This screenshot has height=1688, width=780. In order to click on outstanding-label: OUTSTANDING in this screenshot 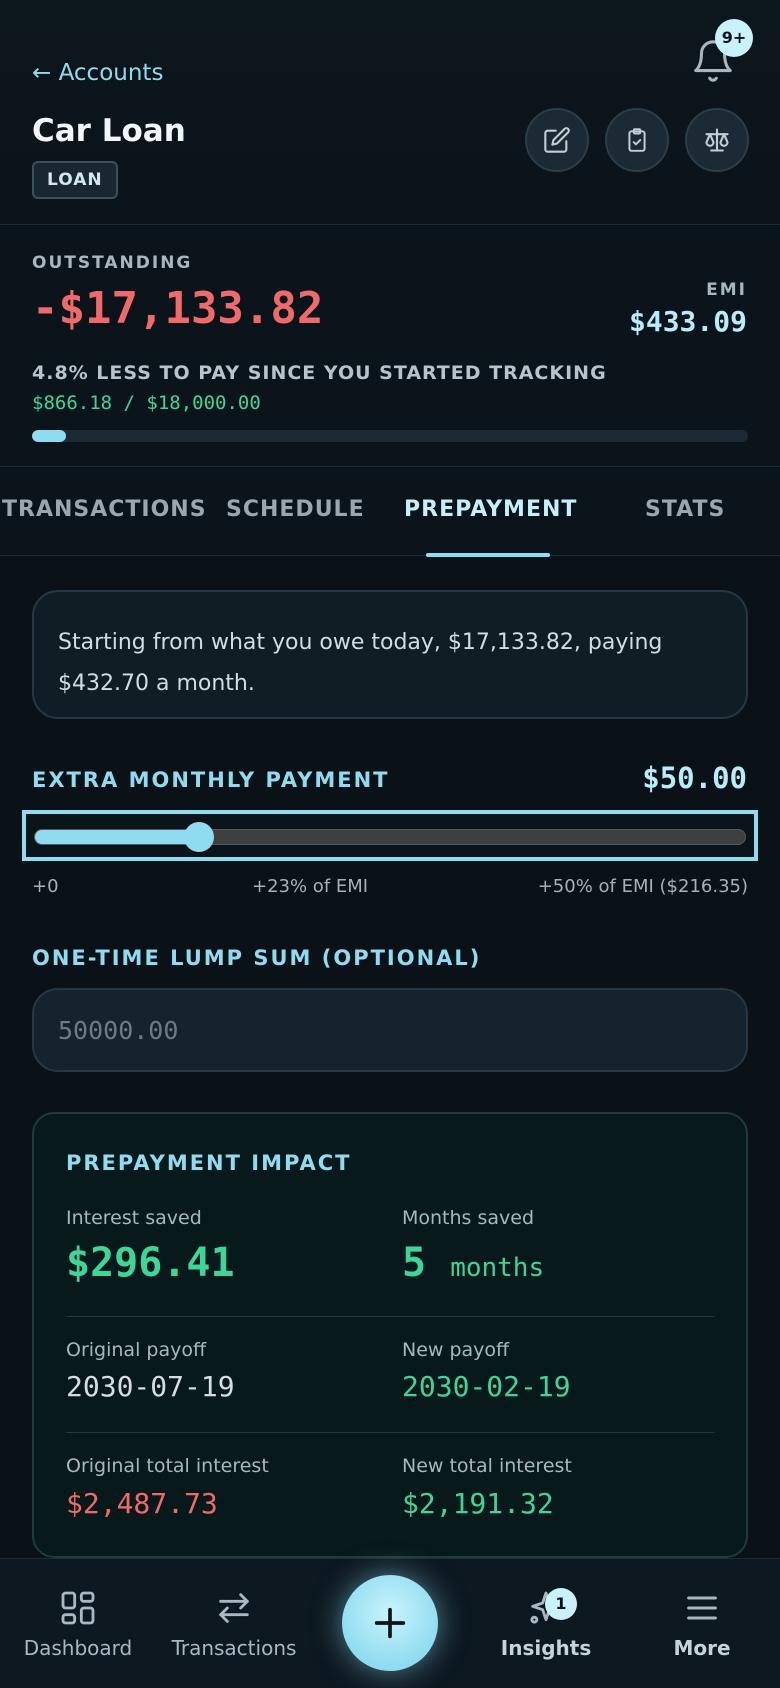, I will do `click(112, 263)`.